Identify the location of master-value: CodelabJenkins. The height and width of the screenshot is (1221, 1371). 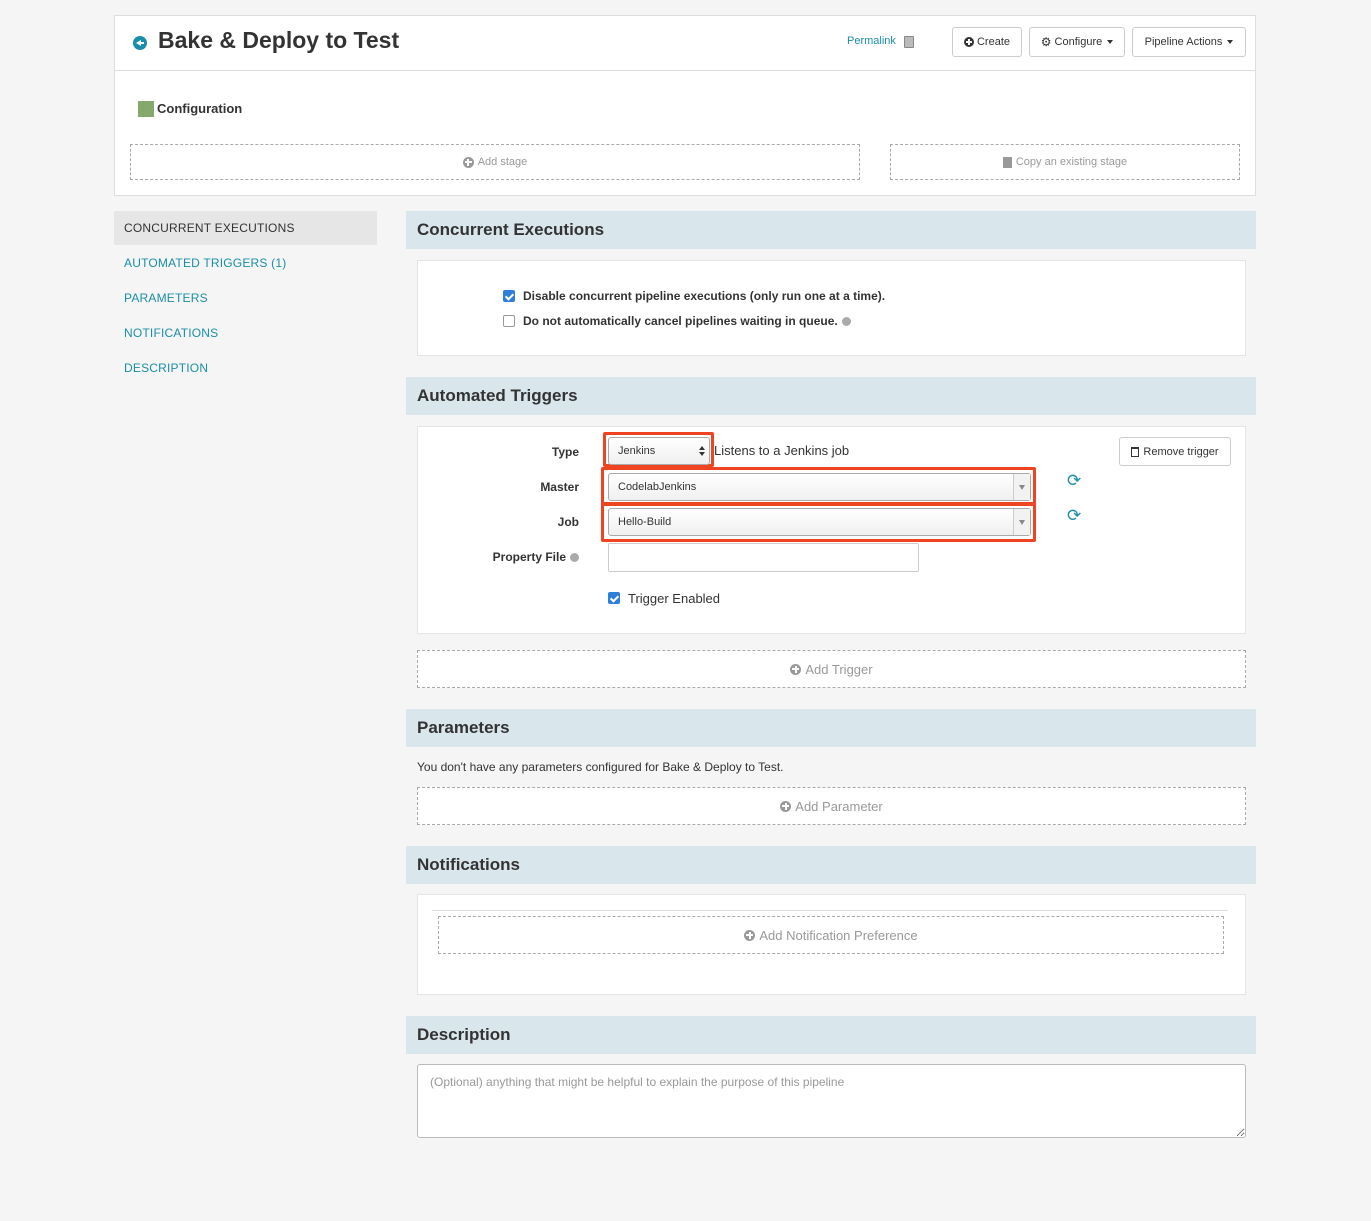
(657, 487).